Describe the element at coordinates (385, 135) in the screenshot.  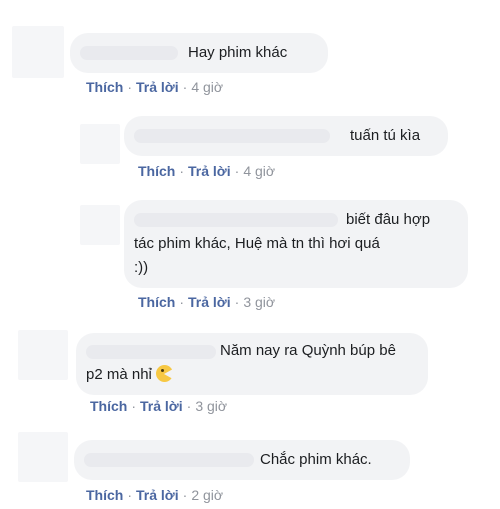
I see `comment-text: tuấn tú kìa` at that location.